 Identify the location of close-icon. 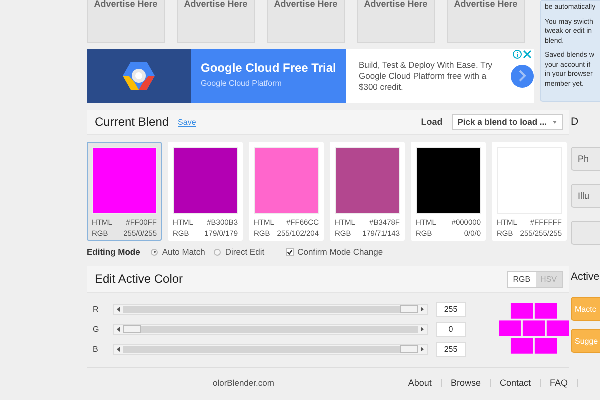
(527, 54).